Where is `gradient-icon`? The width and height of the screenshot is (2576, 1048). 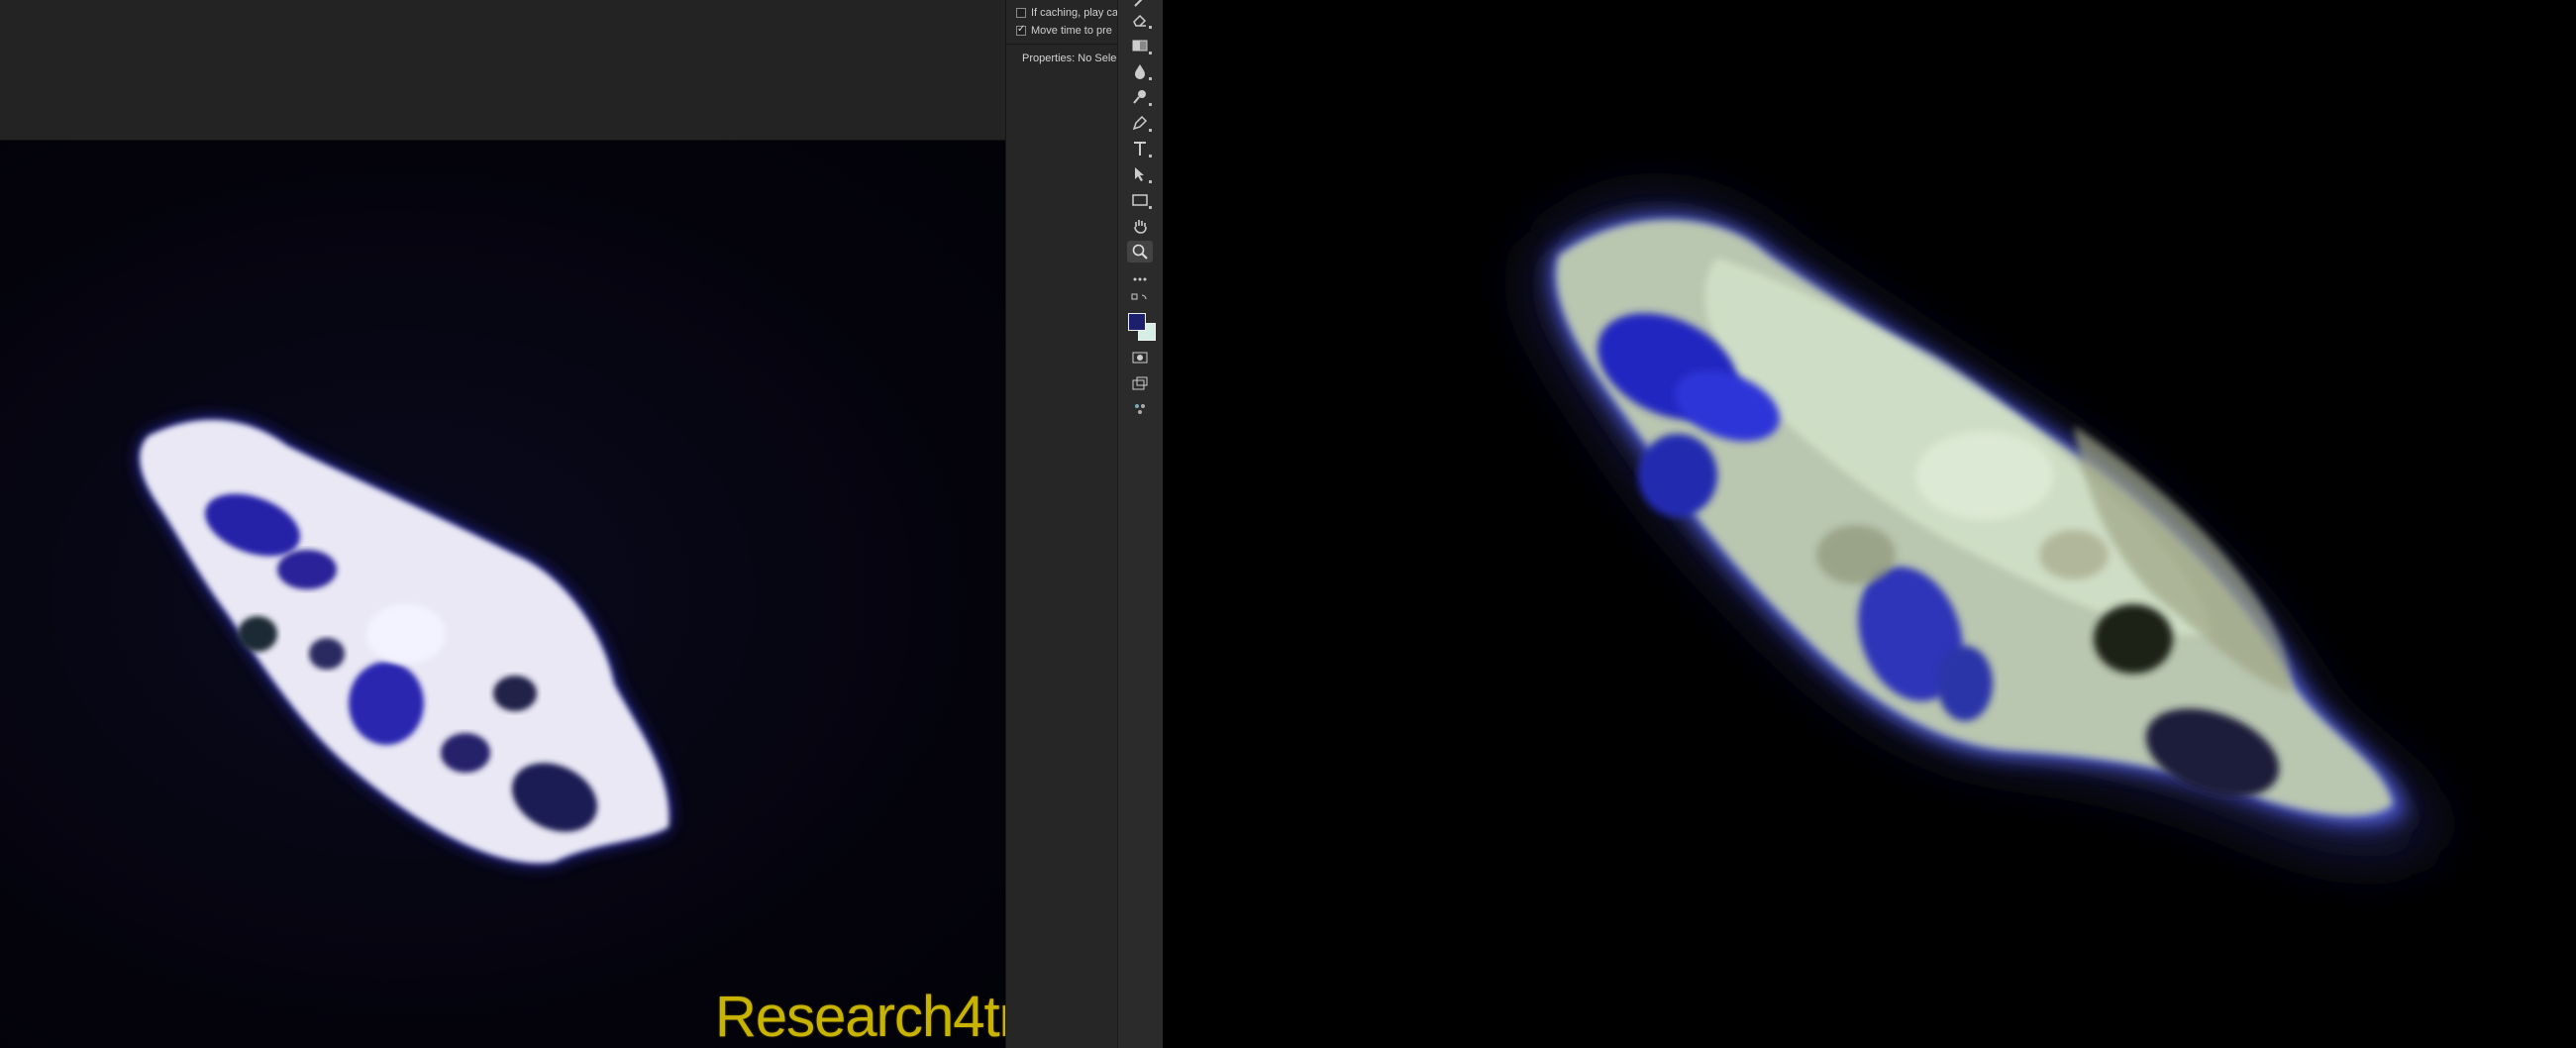
gradient-icon is located at coordinates (1140, 46).